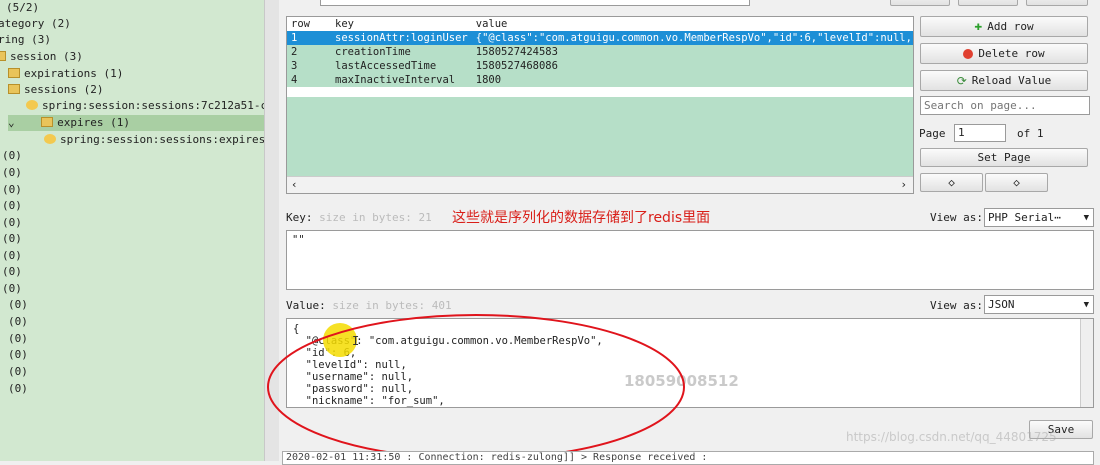 Image resolution: width=1100 pixels, height=465 pixels. What do you see at coordinates (932, 133) in the screenshot?
I see `page-label: Page` at bounding box center [932, 133].